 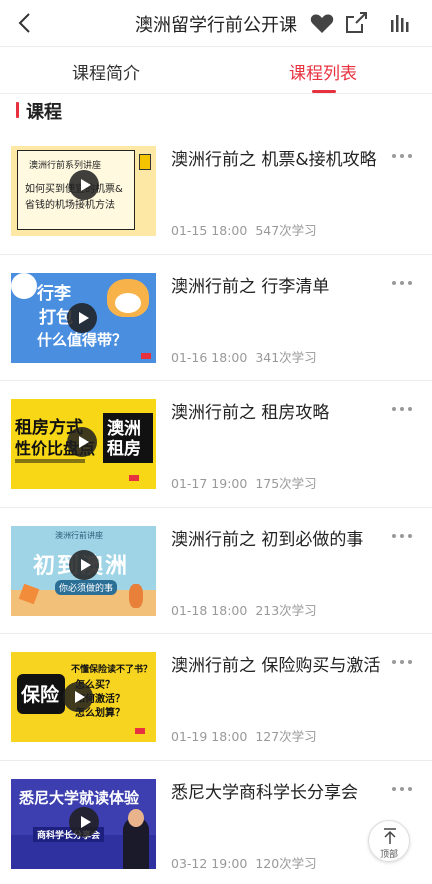 I want to click on course-title: 澳洲行前之 租房攻略, so click(x=282, y=413).